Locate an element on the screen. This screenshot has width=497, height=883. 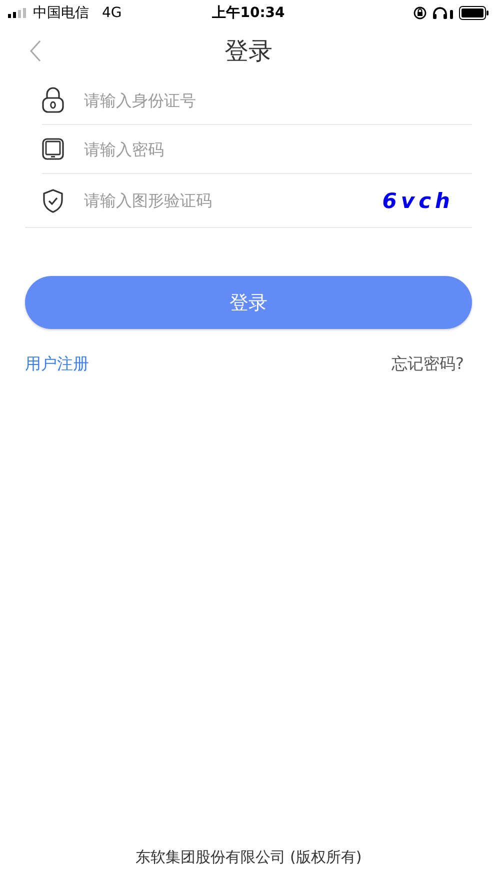
input-field: 请输入图形验证码 is located at coordinates (223, 200).